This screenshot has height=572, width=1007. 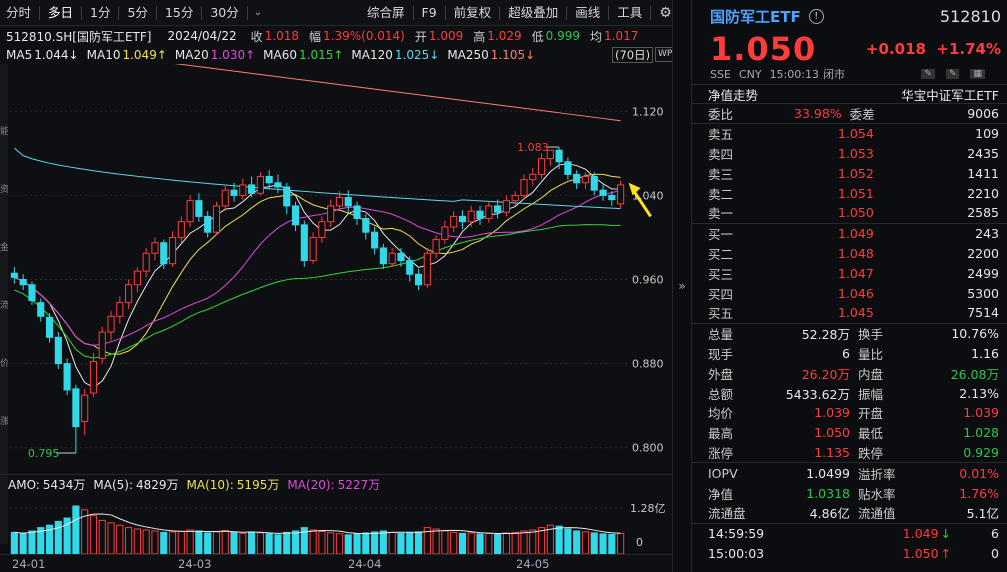 What do you see at coordinates (587, 13) in the screenshot?
I see `tool-4: 画线` at bounding box center [587, 13].